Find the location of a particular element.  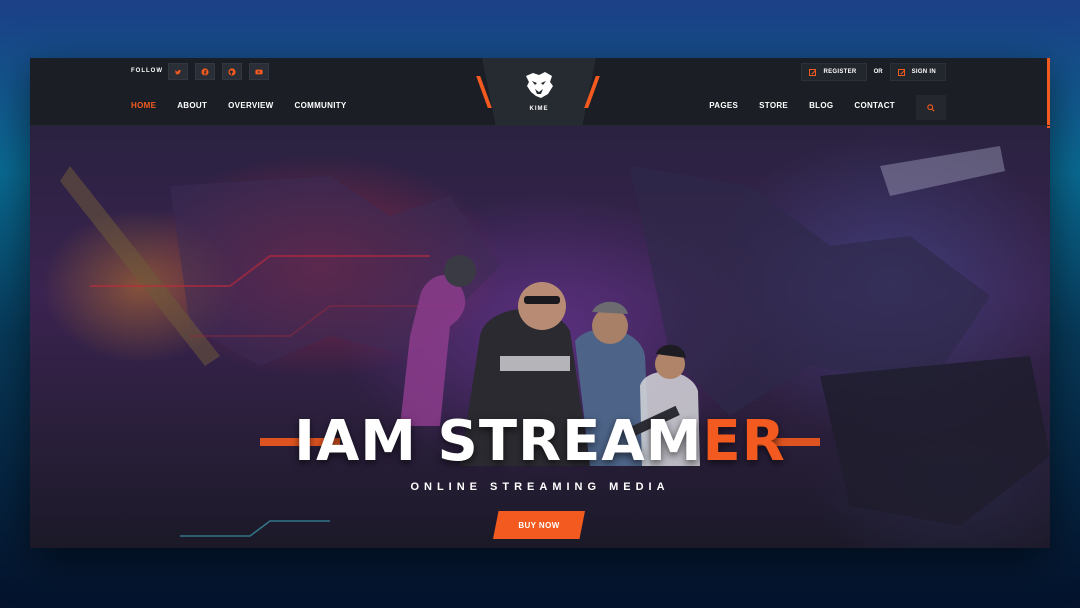

search-button is located at coordinates (931, 107).